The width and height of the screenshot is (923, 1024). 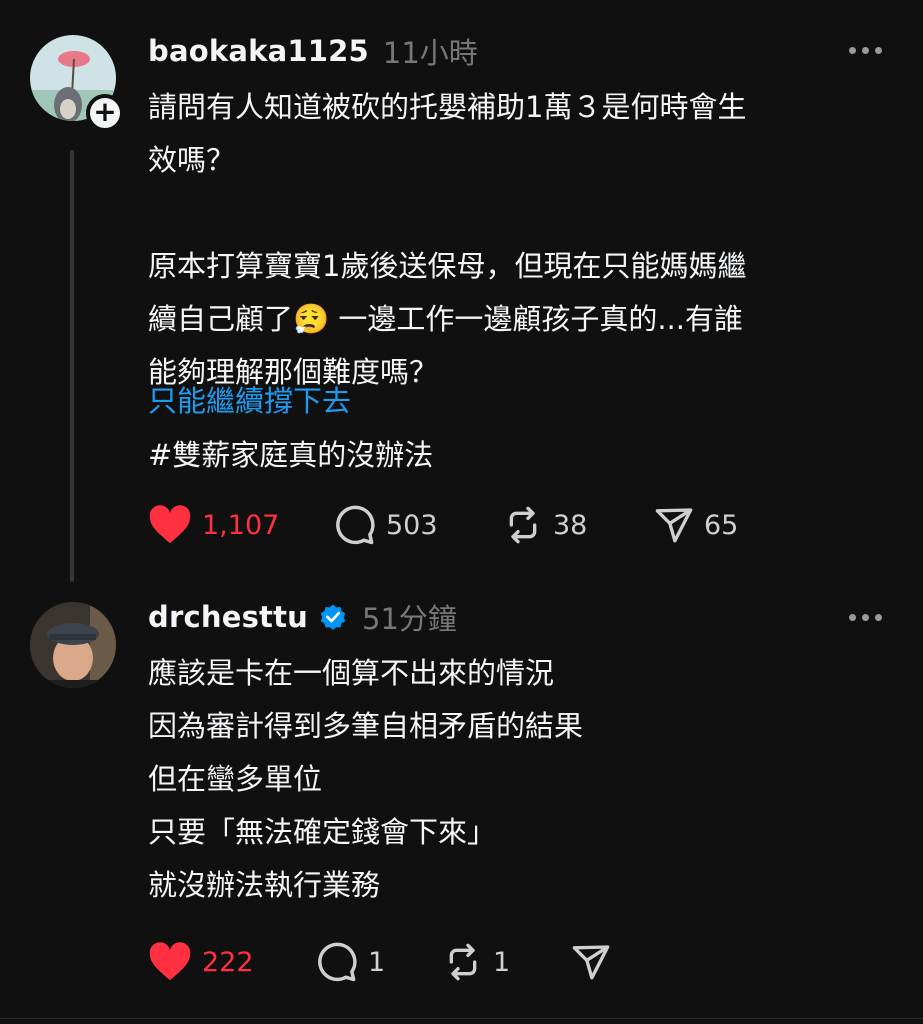 I want to click on timestamp: 51分鐘, so click(x=409, y=619).